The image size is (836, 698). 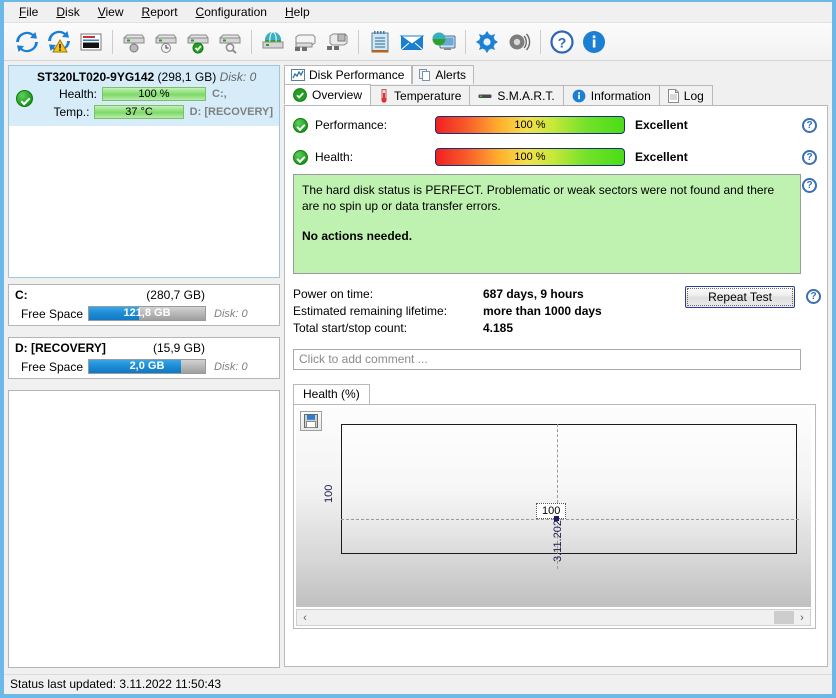 What do you see at coordinates (569, 489) in the screenshot?
I see `chart-plot-frame` at bounding box center [569, 489].